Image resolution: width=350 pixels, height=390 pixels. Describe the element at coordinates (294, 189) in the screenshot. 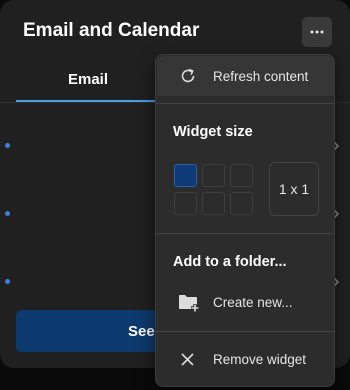

I see `widget-size-value: 1 x 1` at that location.